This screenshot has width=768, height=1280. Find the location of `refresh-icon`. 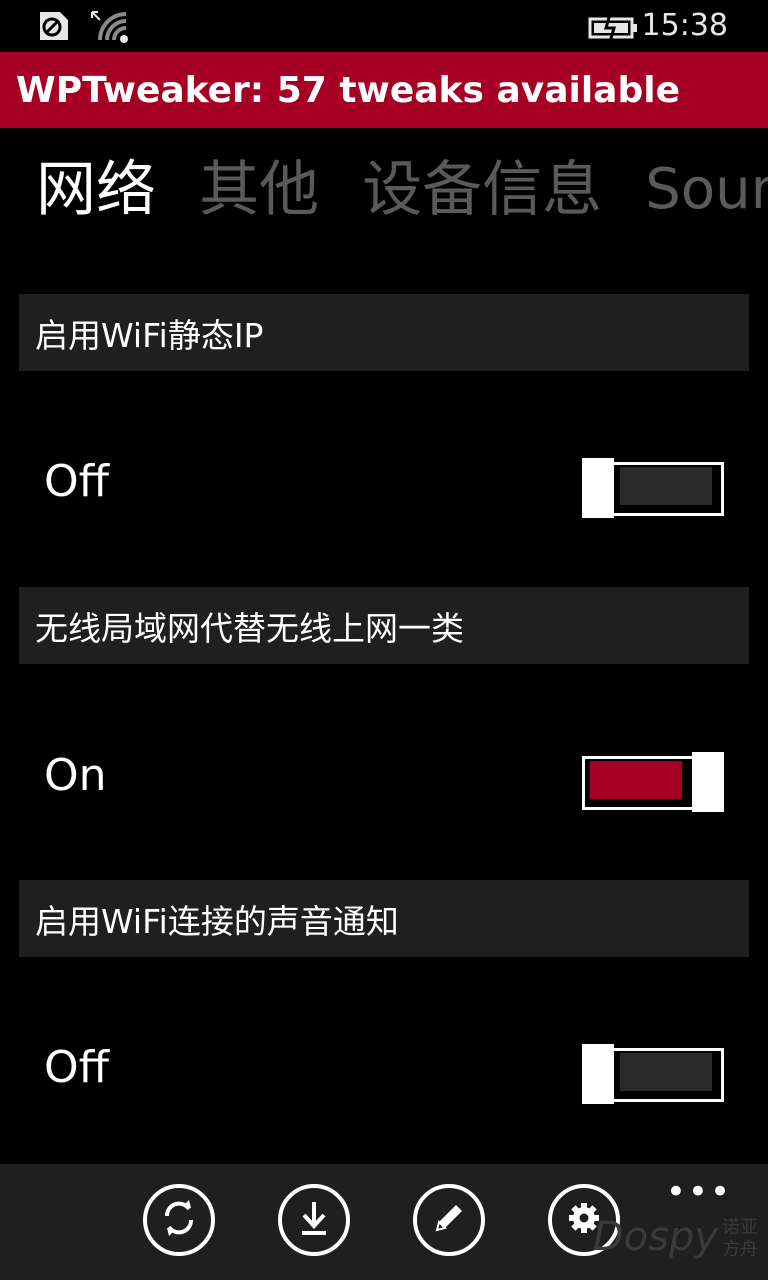

refresh-icon is located at coordinates (179, 1220).